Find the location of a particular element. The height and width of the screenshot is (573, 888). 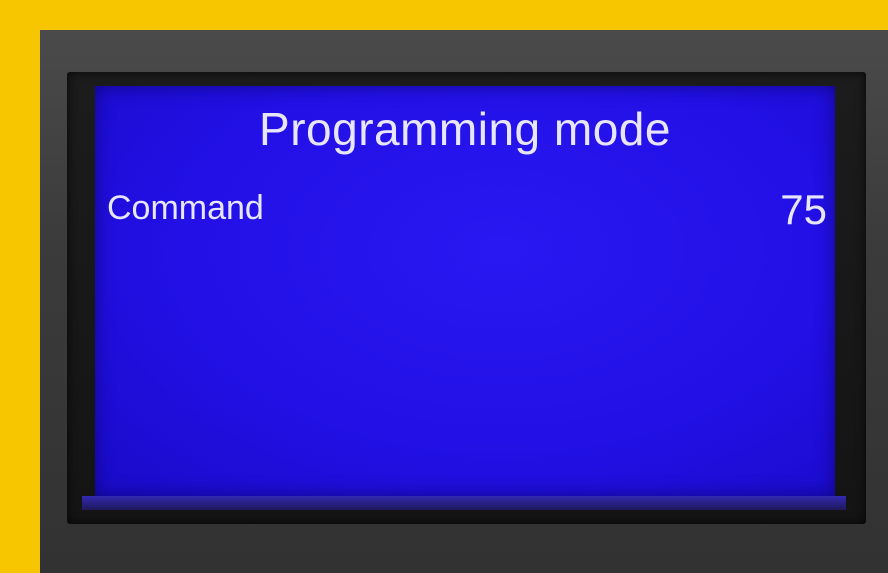

command-value: 75 is located at coordinates (803, 209).